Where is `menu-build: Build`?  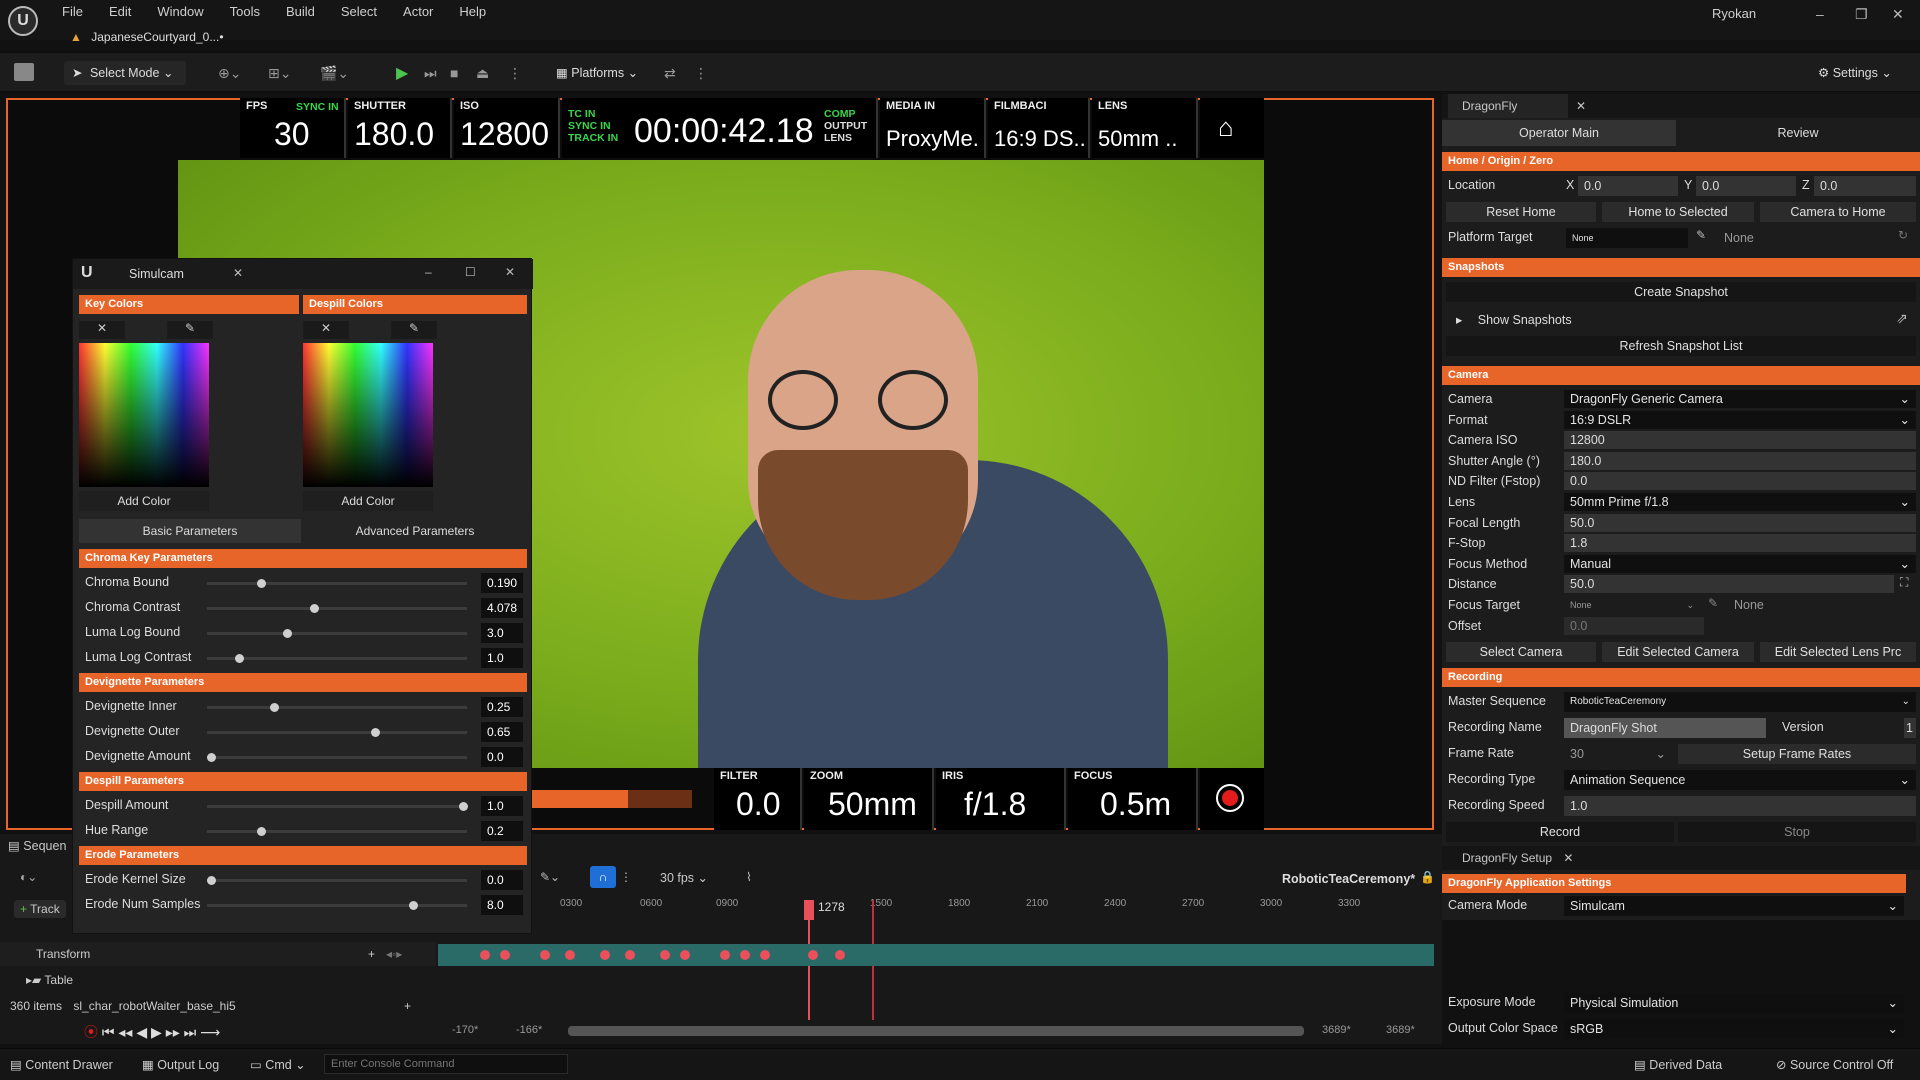
menu-build: Build is located at coordinates (300, 11).